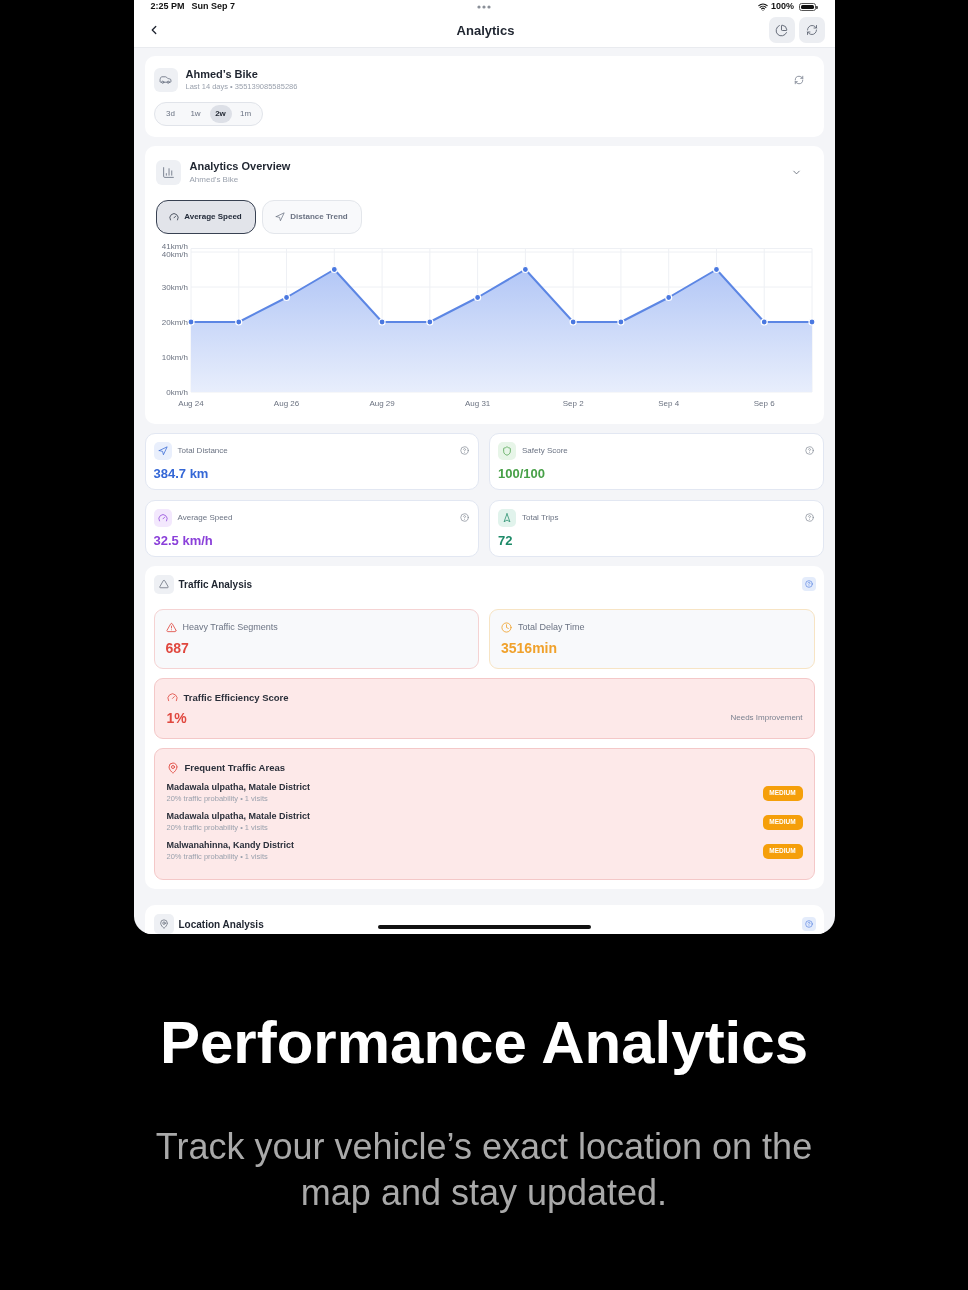 The width and height of the screenshot is (968, 1290). I want to click on stat-label: Total Distance, so click(202, 450).